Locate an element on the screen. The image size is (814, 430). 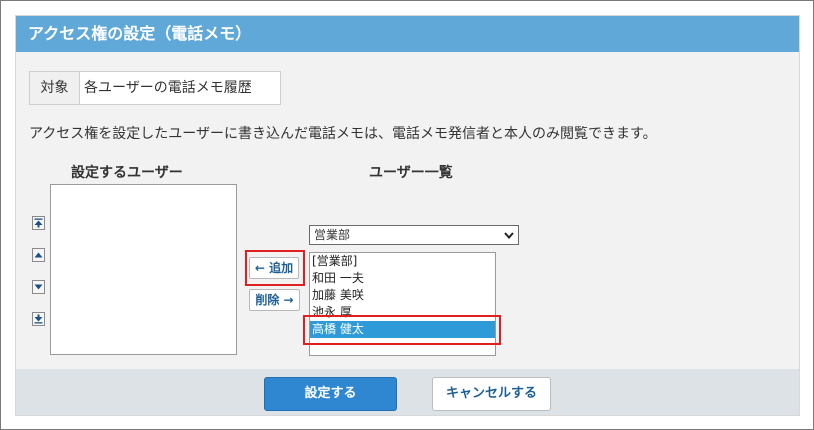
arrow-up-icon is located at coordinates (38, 255).